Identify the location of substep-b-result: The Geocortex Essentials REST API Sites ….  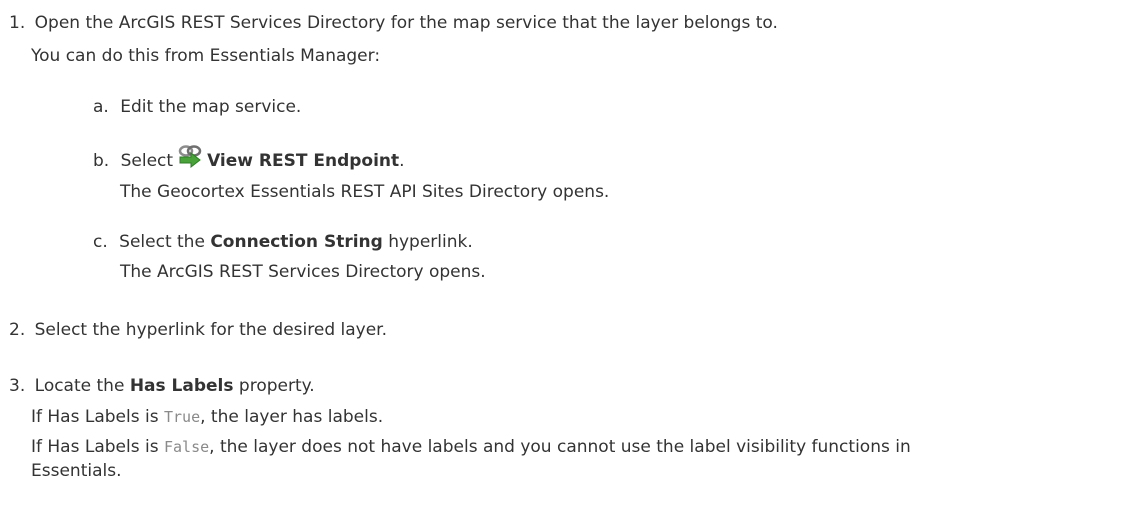
(365, 192).